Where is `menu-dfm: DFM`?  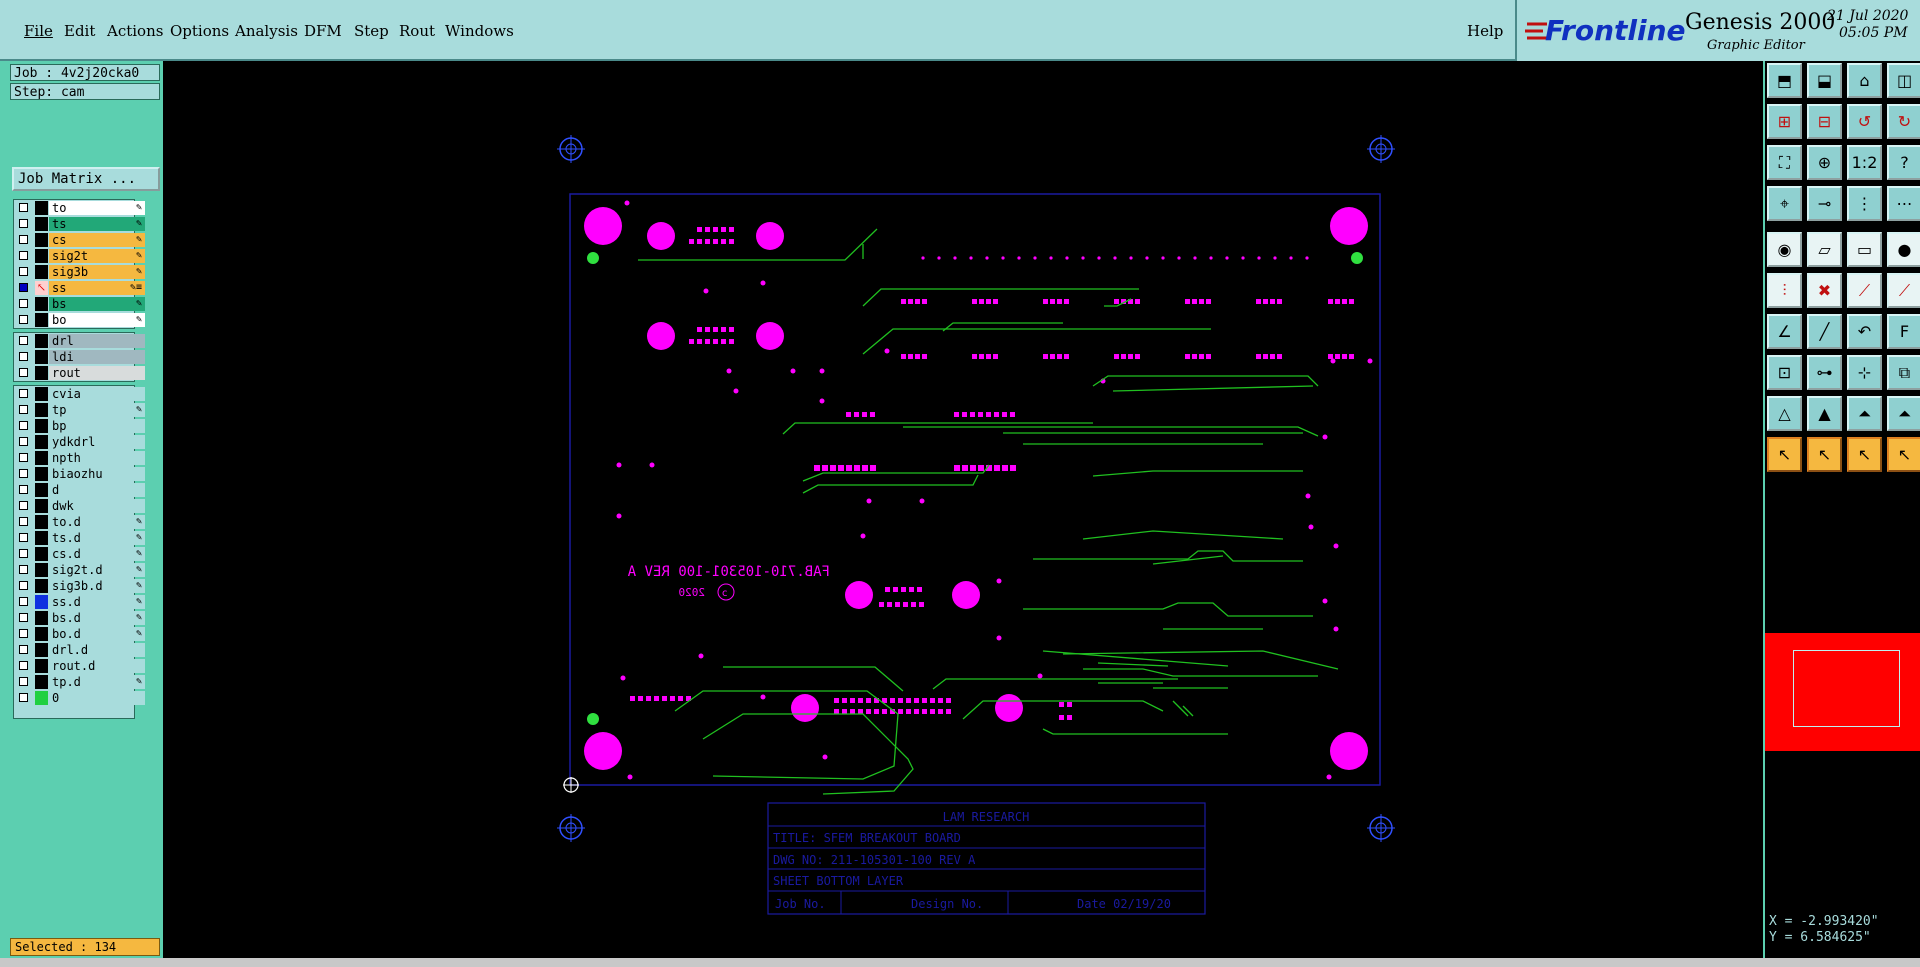 menu-dfm: DFM is located at coordinates (323, 31).